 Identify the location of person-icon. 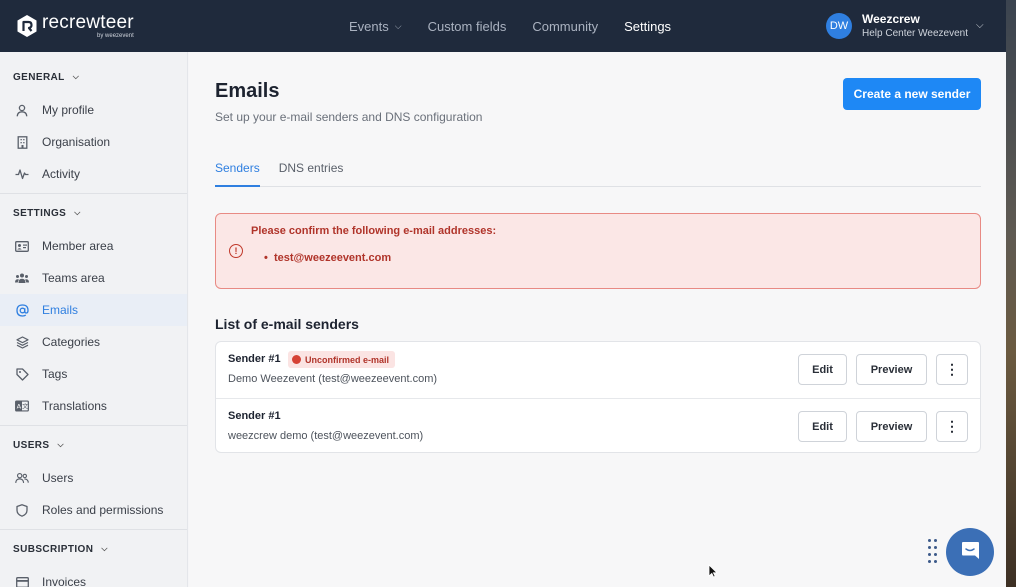
(22, 110).